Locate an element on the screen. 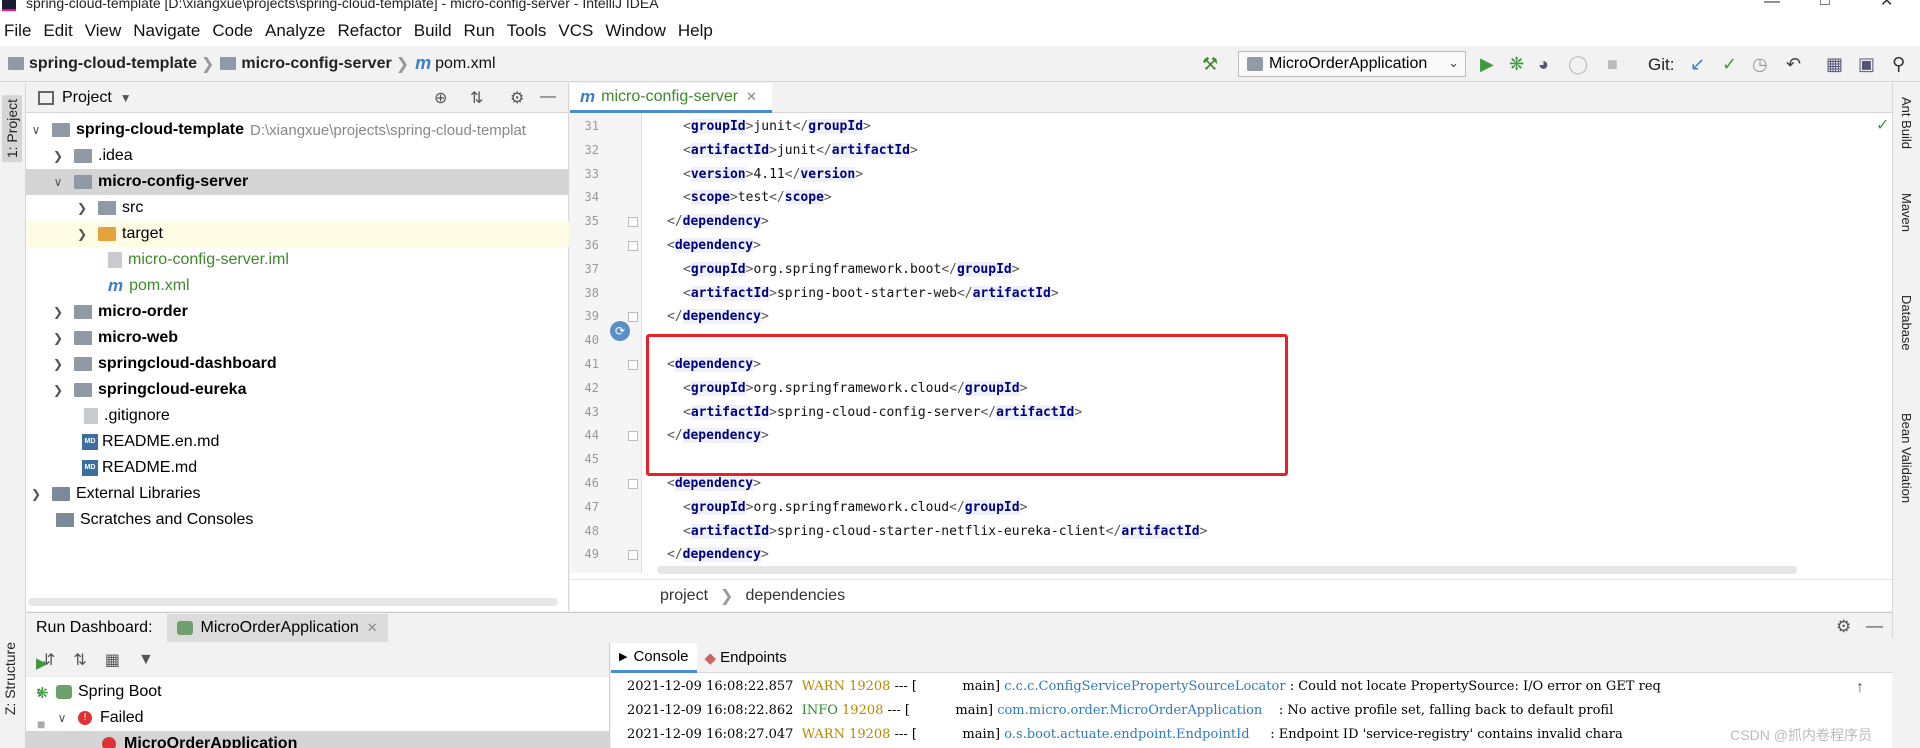 The width and height of the screenshot is (1920, 748). menu-help: Help is located at coordinates (695, 31).